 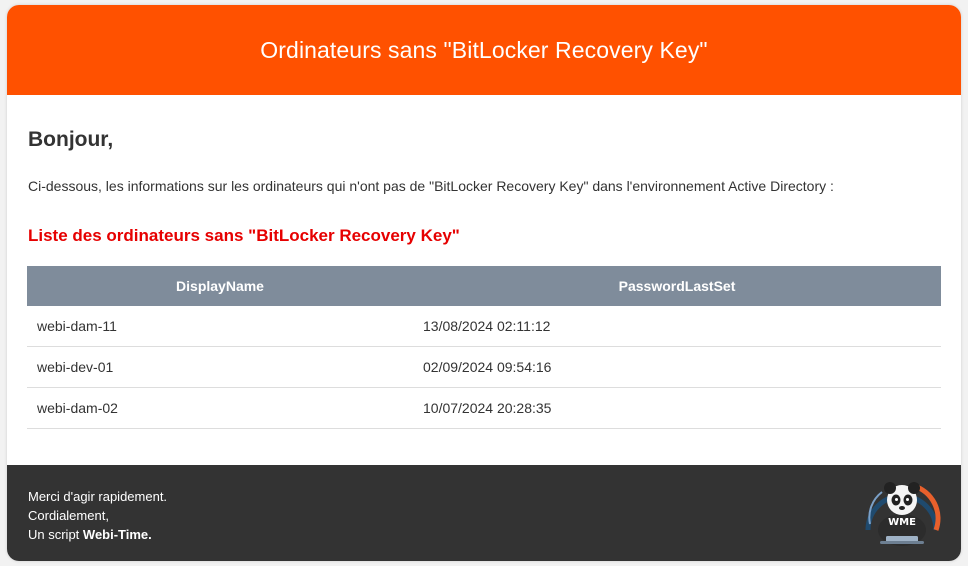 I want to click on table-row: webi-dam-11 13/08/2024 02:11:12, so click(x=484, y=326).